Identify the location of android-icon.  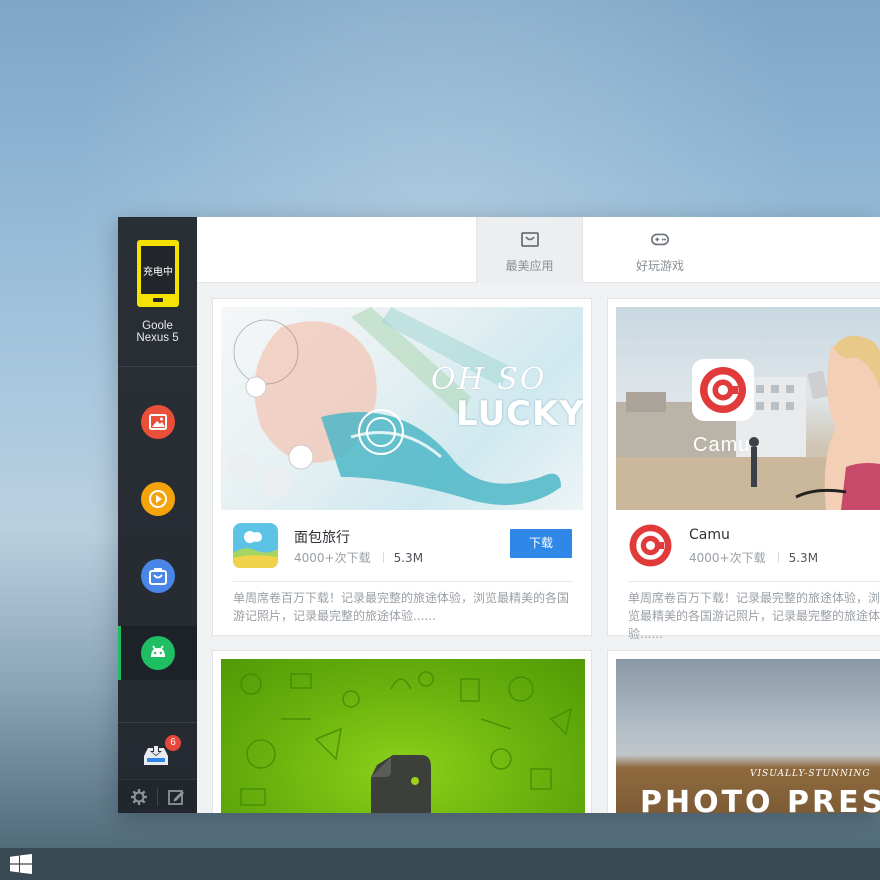
(158, 653).